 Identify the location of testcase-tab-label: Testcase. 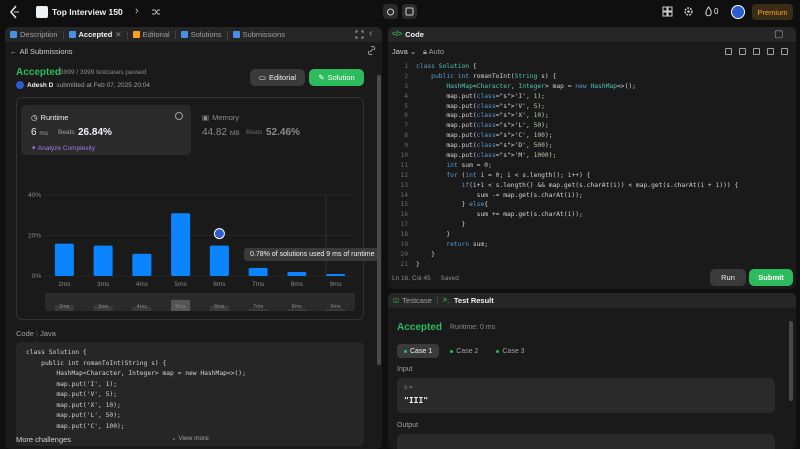
(417, 300).